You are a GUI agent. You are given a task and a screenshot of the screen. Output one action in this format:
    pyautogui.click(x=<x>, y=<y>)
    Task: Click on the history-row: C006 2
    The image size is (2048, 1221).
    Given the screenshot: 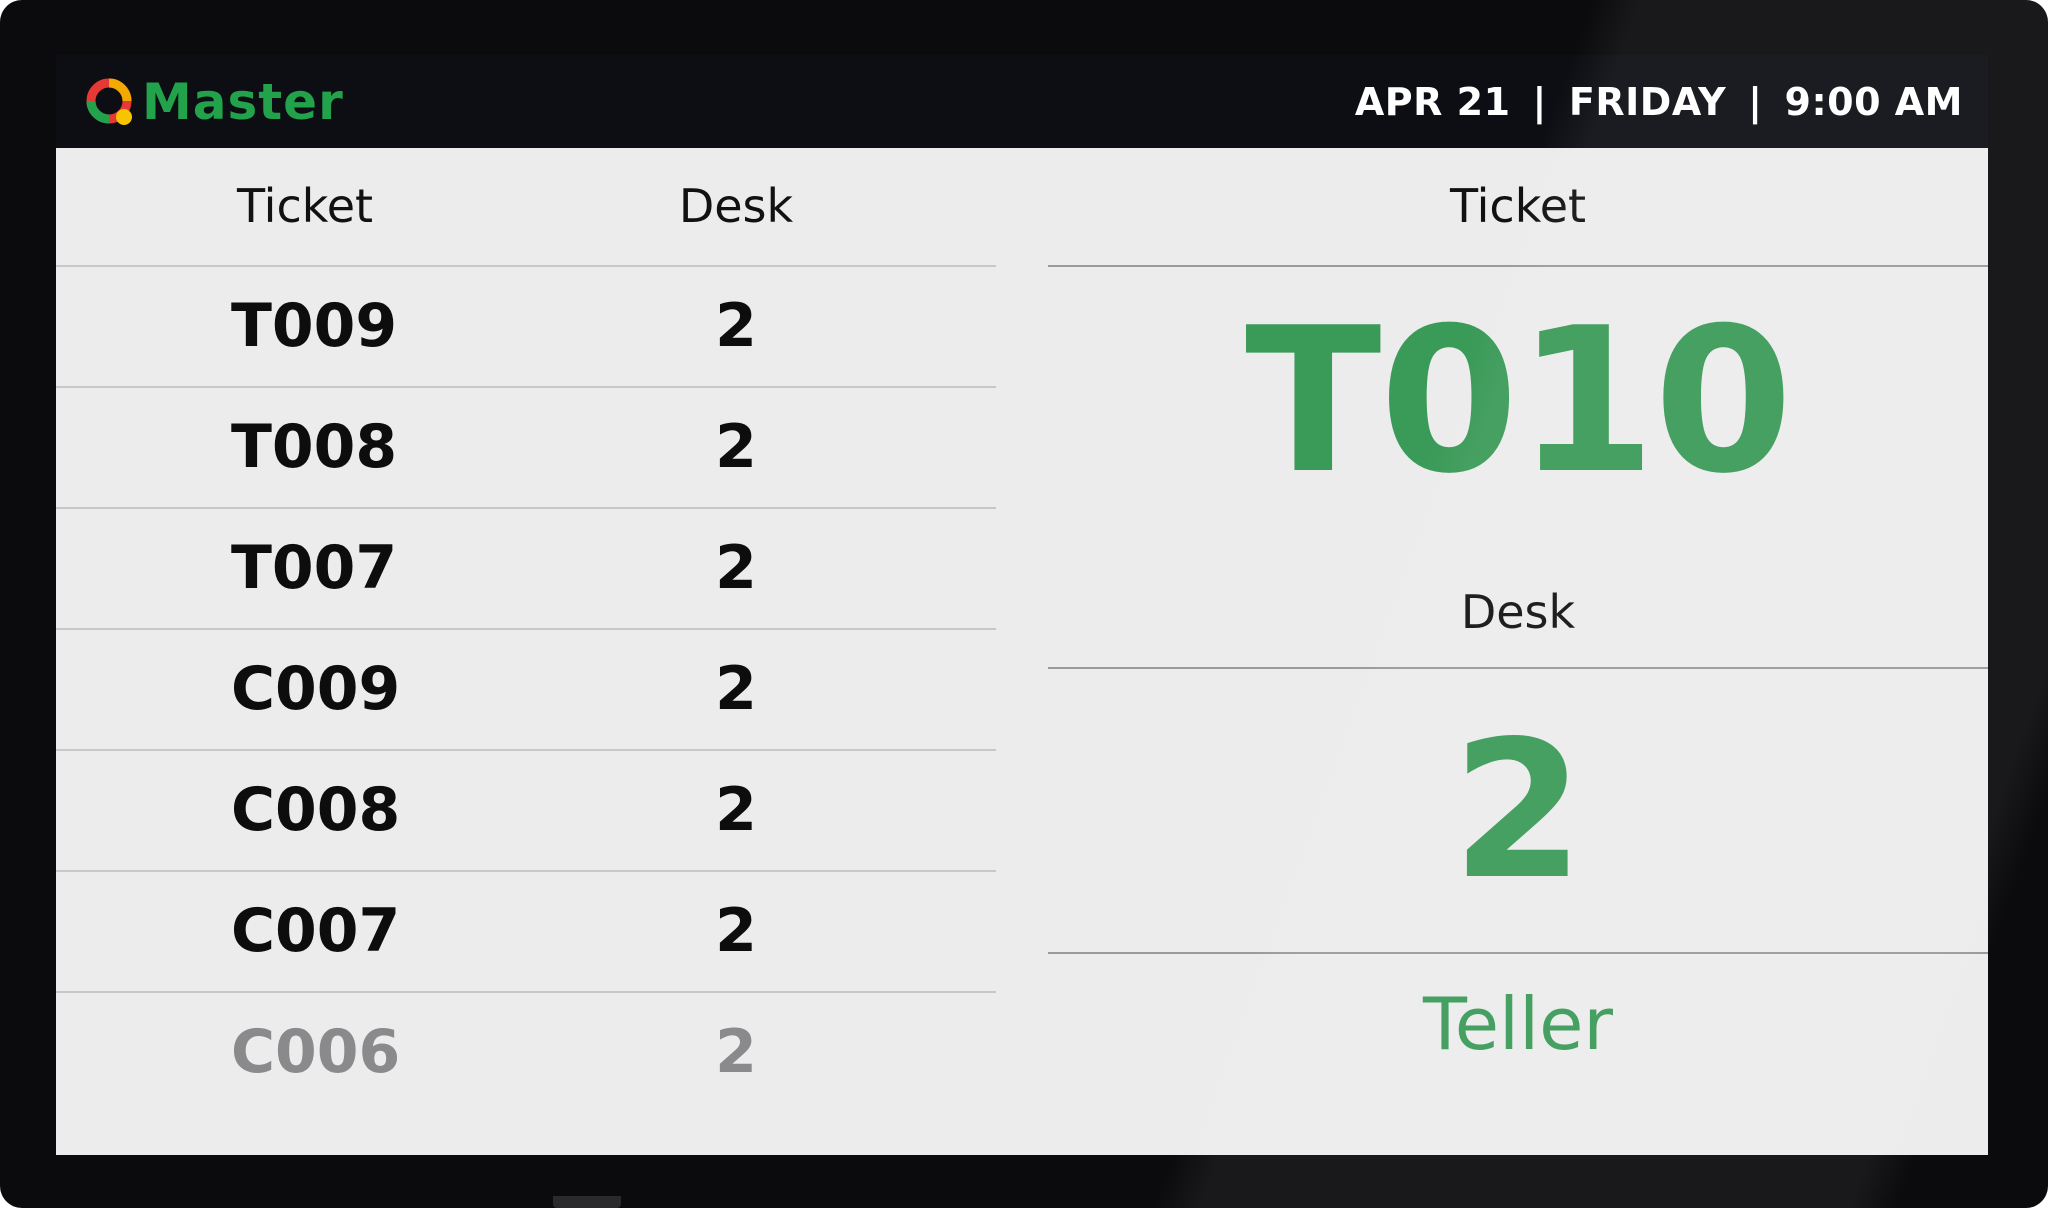 What is the action you would take?
    pyautogui.click(x=526, y=1052)
    